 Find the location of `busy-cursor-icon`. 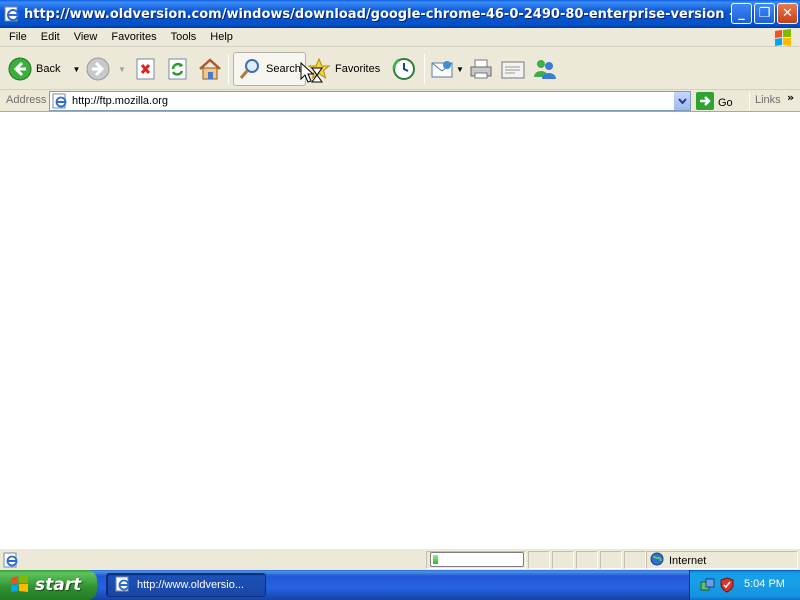

busy-cursor-icon is located at coordinates (313, 75).